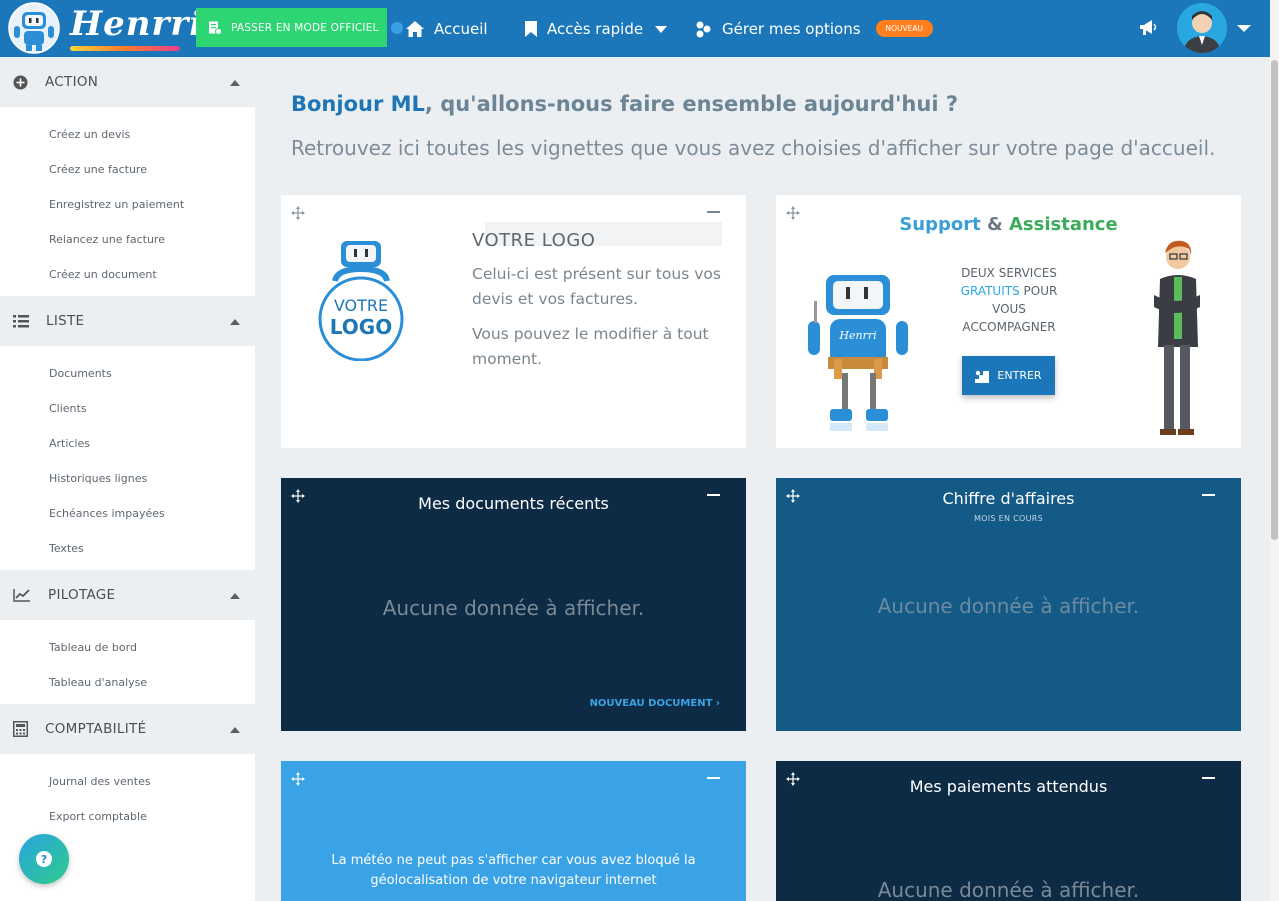  Describe the element at coordinates (1148, 28) in the screenshot. I see `megaphone-icon` at that location.